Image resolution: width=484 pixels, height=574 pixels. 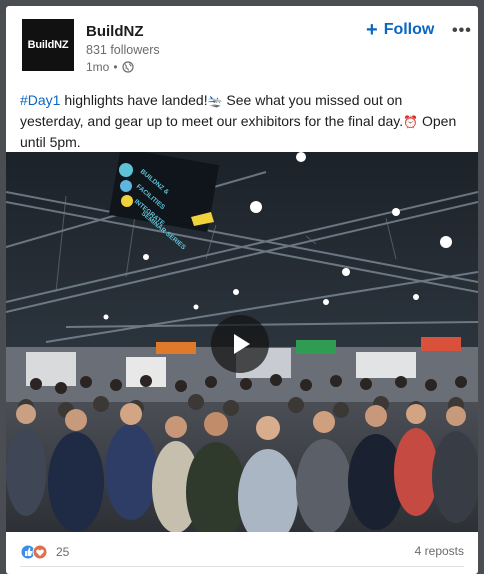 I want to click on logo-text: BuildNZ, so click(x=48, y=45).